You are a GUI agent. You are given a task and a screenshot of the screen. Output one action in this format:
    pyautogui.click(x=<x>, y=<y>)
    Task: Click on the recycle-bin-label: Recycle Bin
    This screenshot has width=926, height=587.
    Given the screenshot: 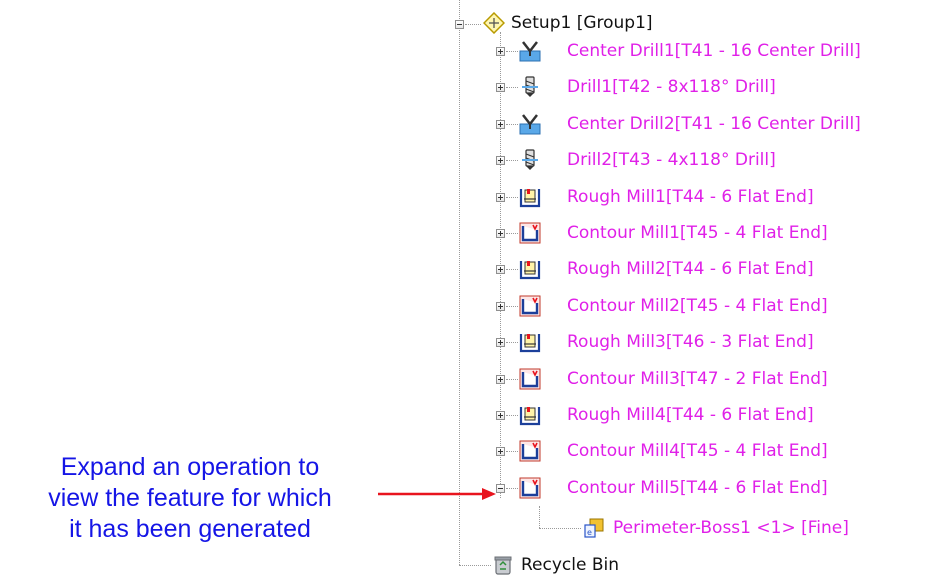 What is the action you would take?
    pyautogui.click(x=570, y=565)
    